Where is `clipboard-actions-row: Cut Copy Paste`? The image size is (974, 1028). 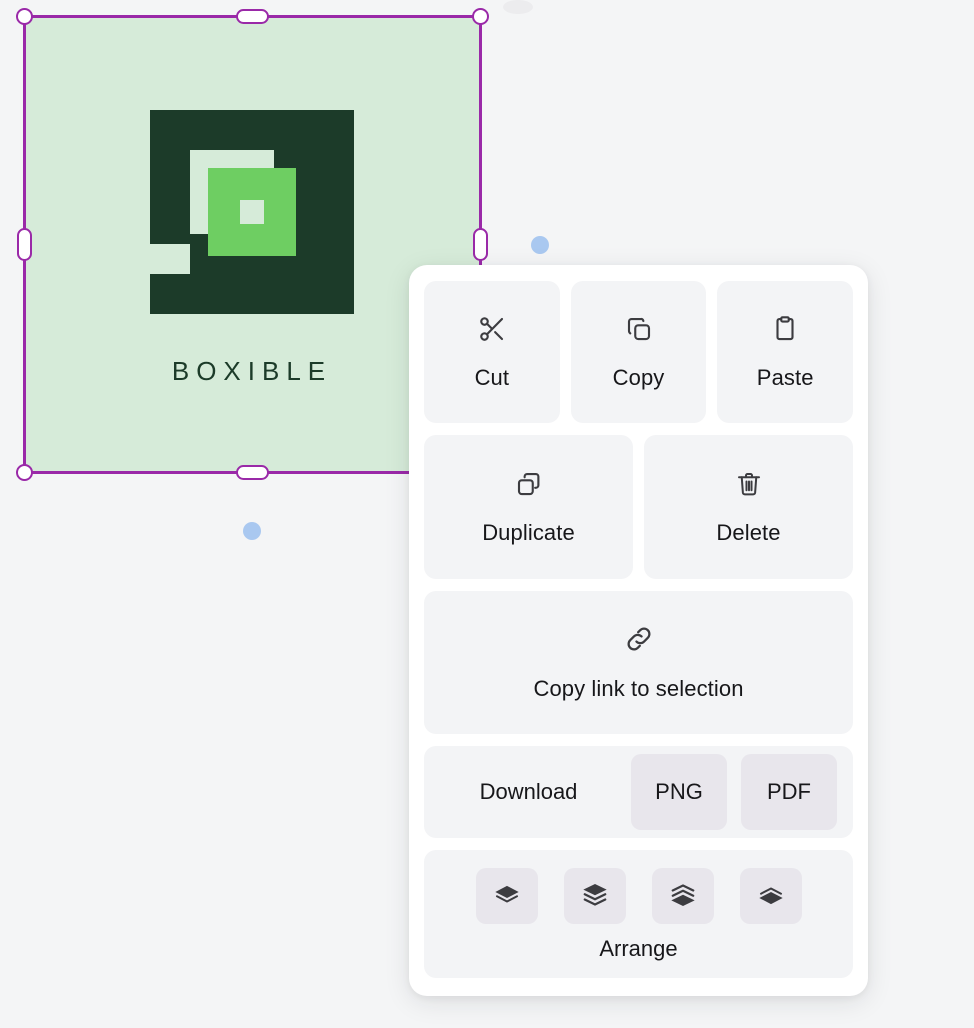 clipboard-actions-row: Cut Copy Paste is located at coordinates (639, 352).